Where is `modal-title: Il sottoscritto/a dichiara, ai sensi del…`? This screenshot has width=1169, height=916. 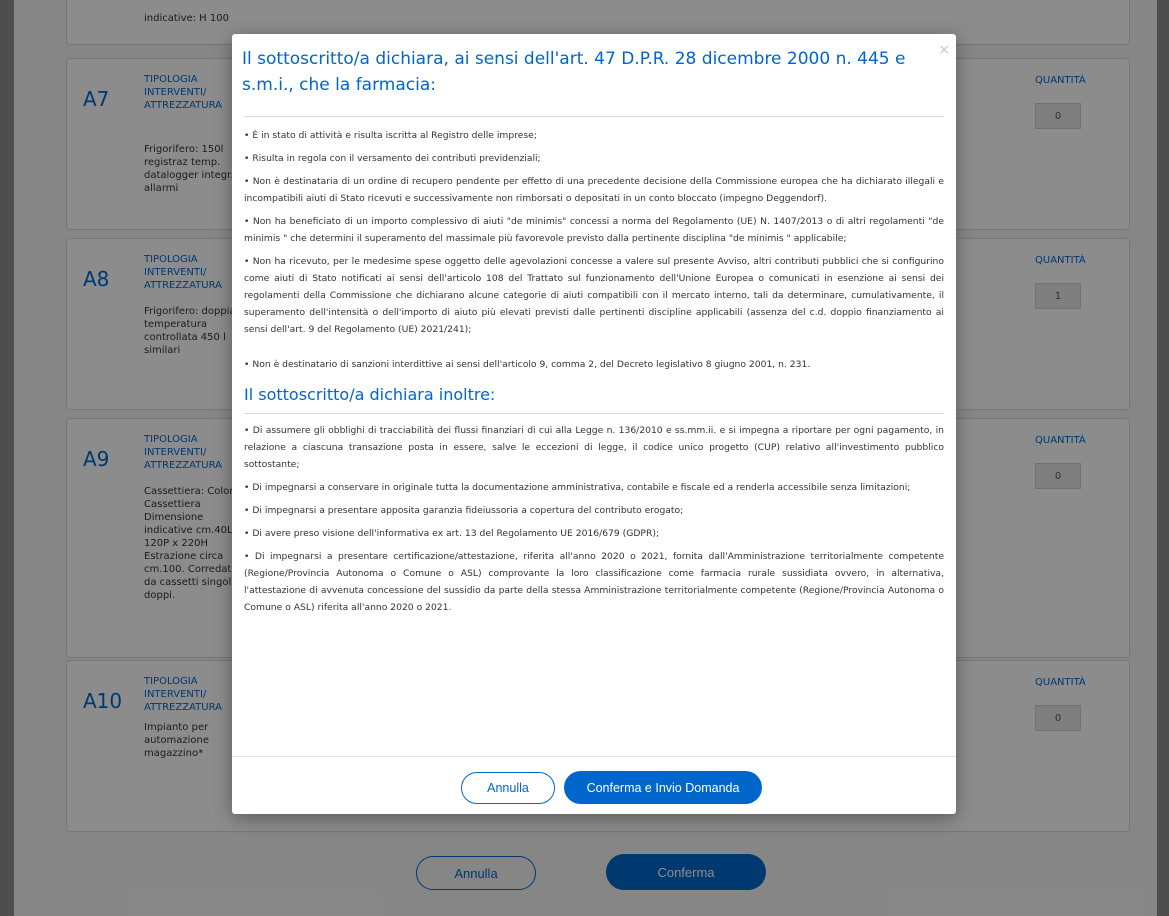
modal-title: Il sottoscritto/a dichiara, ai sensi del… is located at coordinates (574, 72).